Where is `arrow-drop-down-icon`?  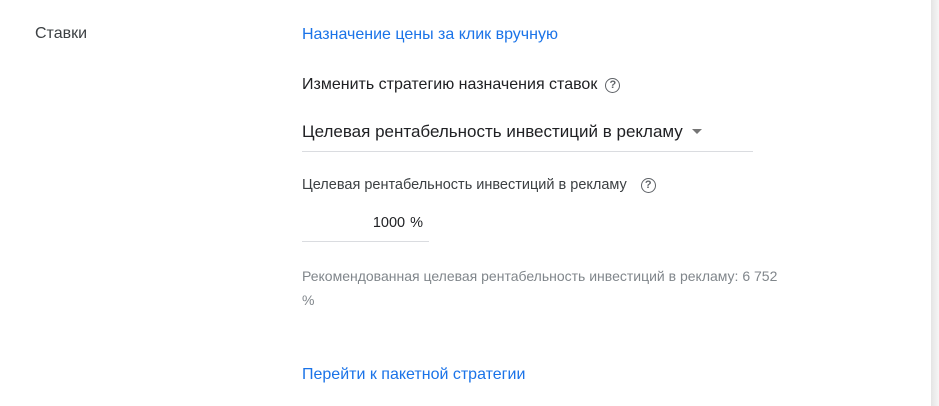 arrow-drop-down-icon is located at coordinates (696, 131).